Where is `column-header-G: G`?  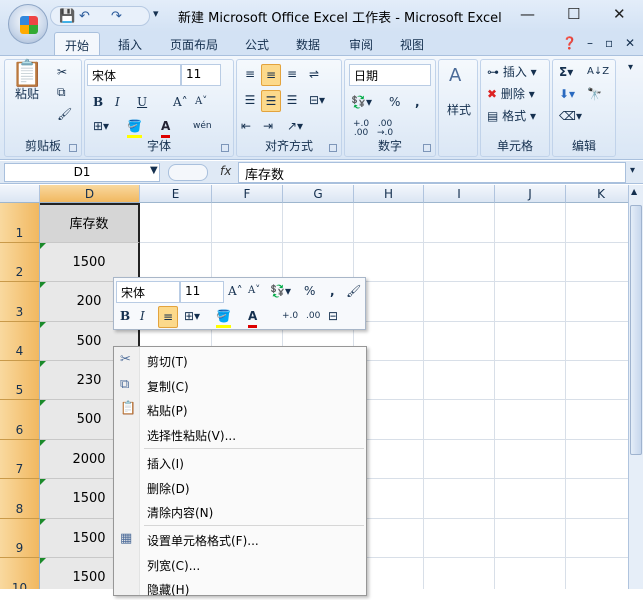 column-header-G: G is located at coordinates (318, 194).